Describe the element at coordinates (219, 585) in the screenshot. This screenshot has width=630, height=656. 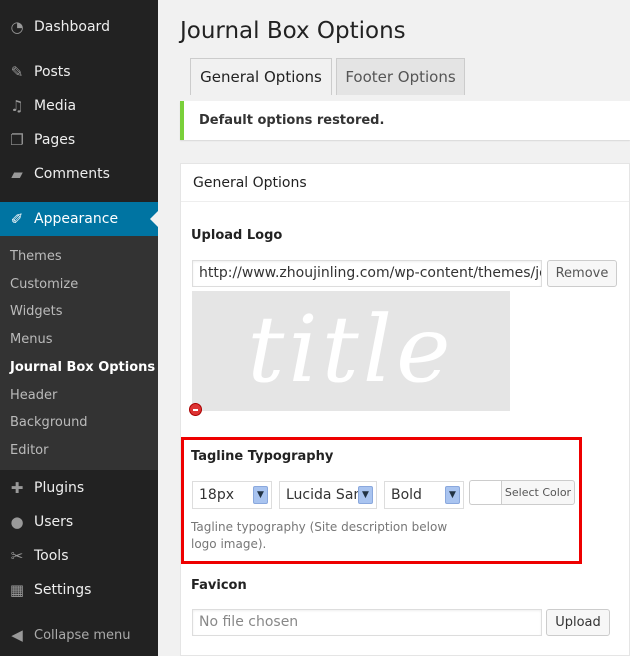
I see `favicon-label: Favicon` at that location.